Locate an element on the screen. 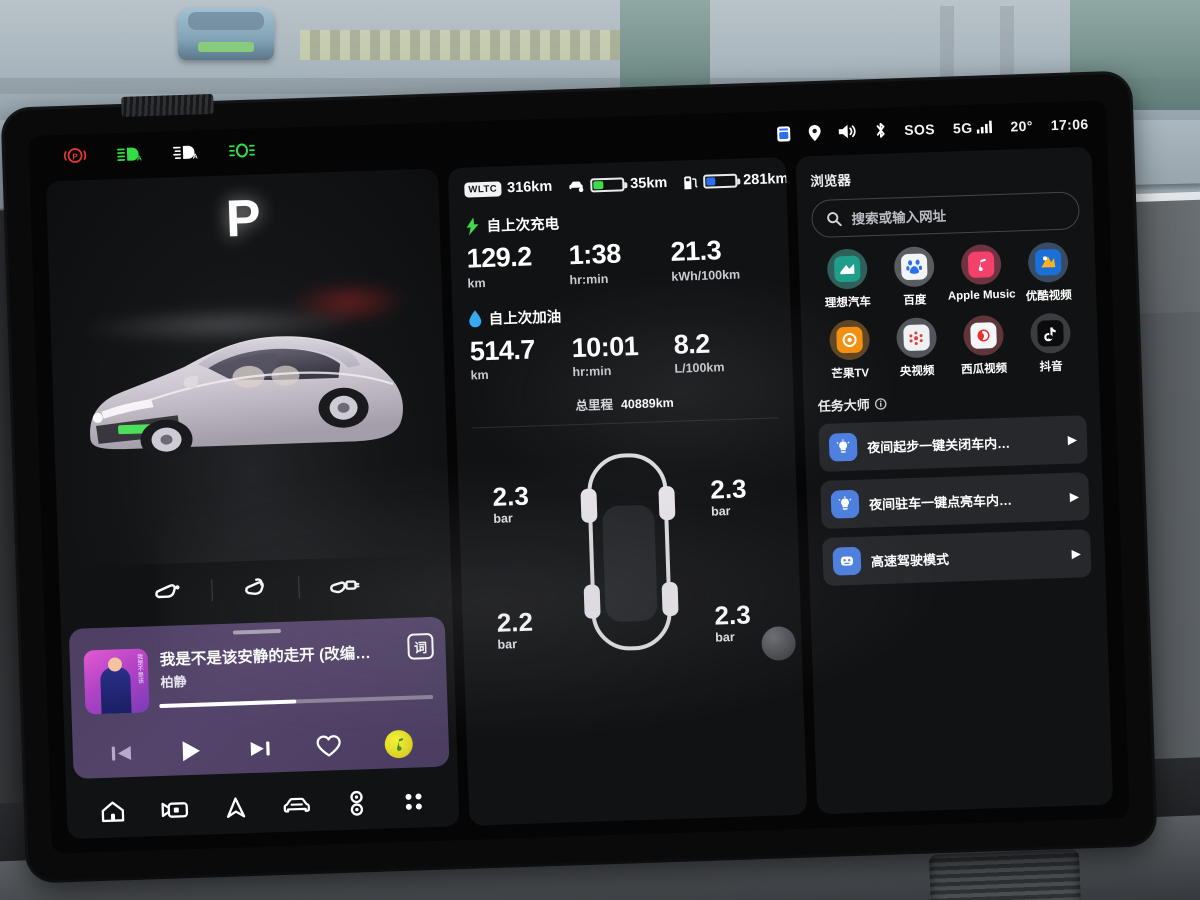 The image size is (1200, 900). stat-item: 514.7 km is located at coordinates (520, 358).